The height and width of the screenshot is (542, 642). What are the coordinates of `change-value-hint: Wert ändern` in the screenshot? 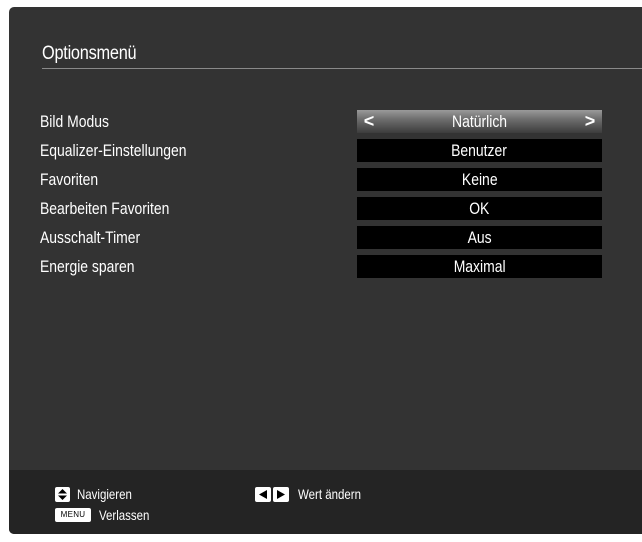 It's located at (315, 494).